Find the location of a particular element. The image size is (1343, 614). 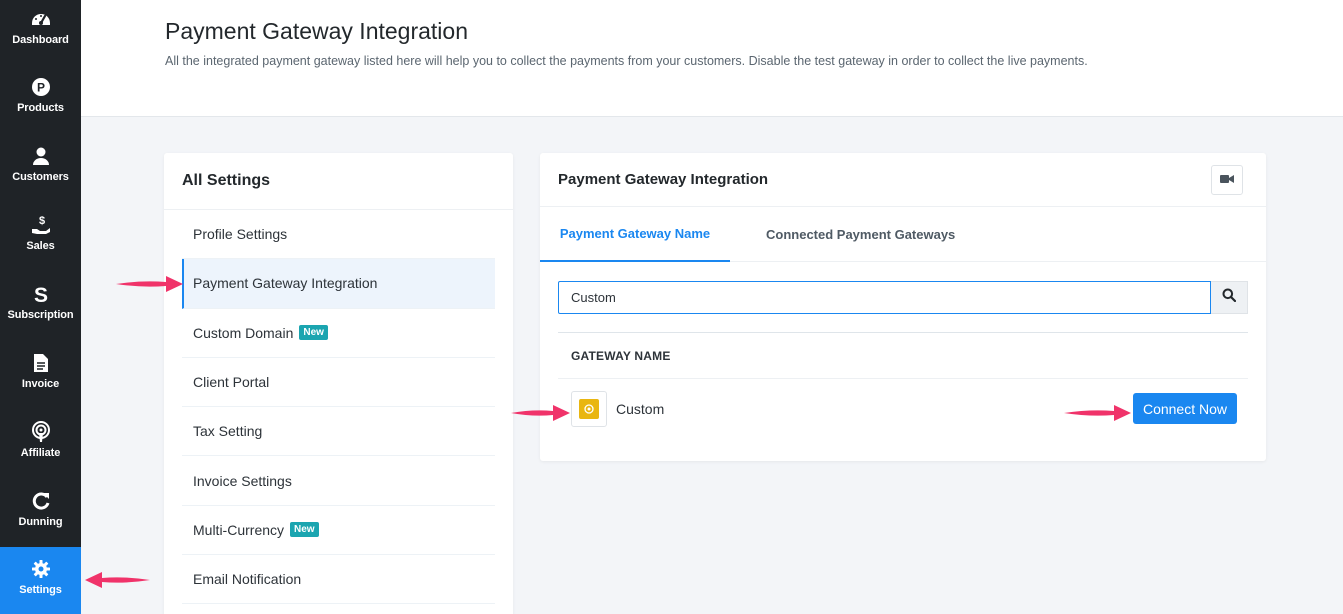

settings-item-label: Tax Setting is located at coordinates (228, 431).